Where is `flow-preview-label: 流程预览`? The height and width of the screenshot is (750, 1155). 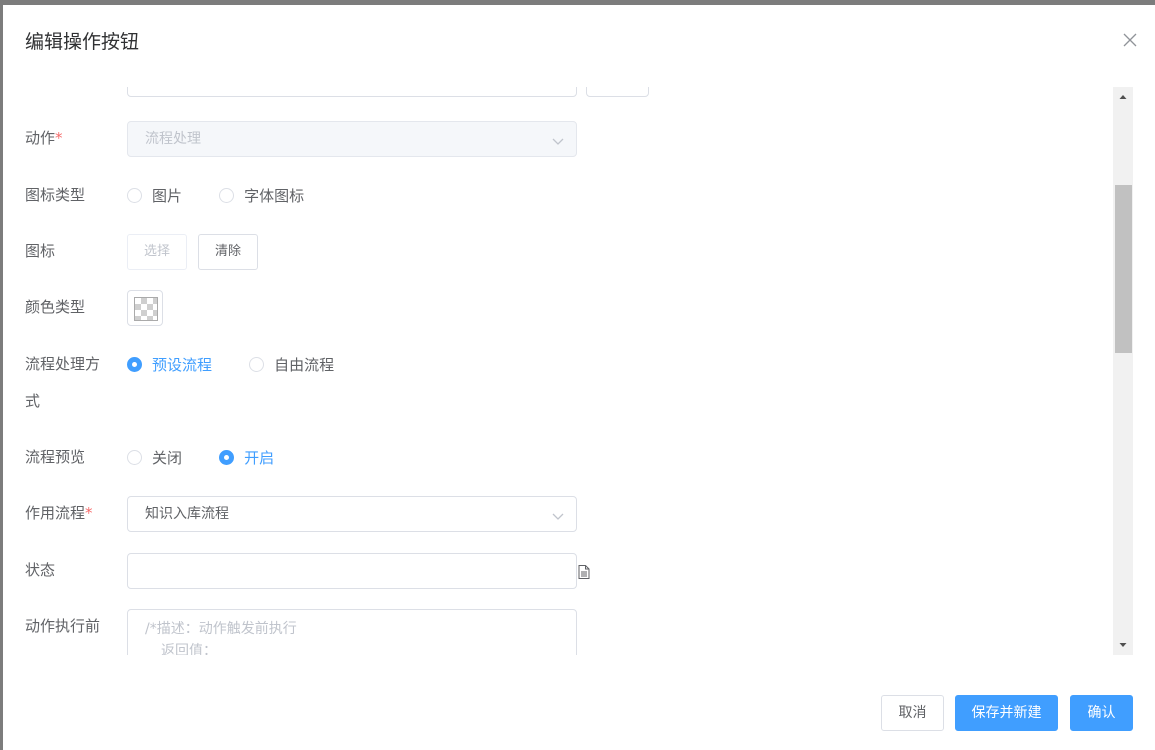
flow-preview-label: 流程预览 is located at coordinates (55, 457).